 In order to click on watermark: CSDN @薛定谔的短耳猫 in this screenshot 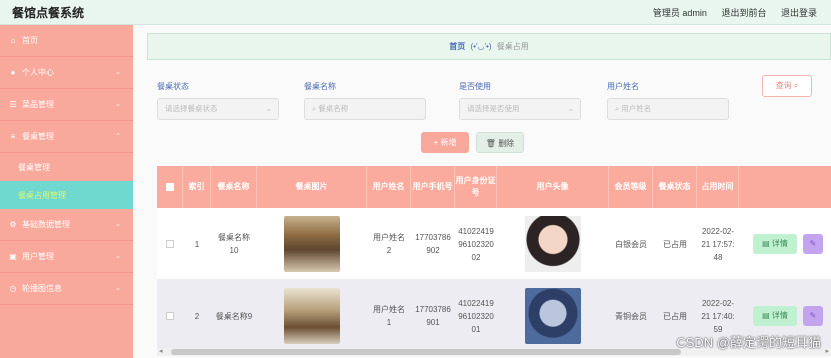, I will do `click(748, 342)`.